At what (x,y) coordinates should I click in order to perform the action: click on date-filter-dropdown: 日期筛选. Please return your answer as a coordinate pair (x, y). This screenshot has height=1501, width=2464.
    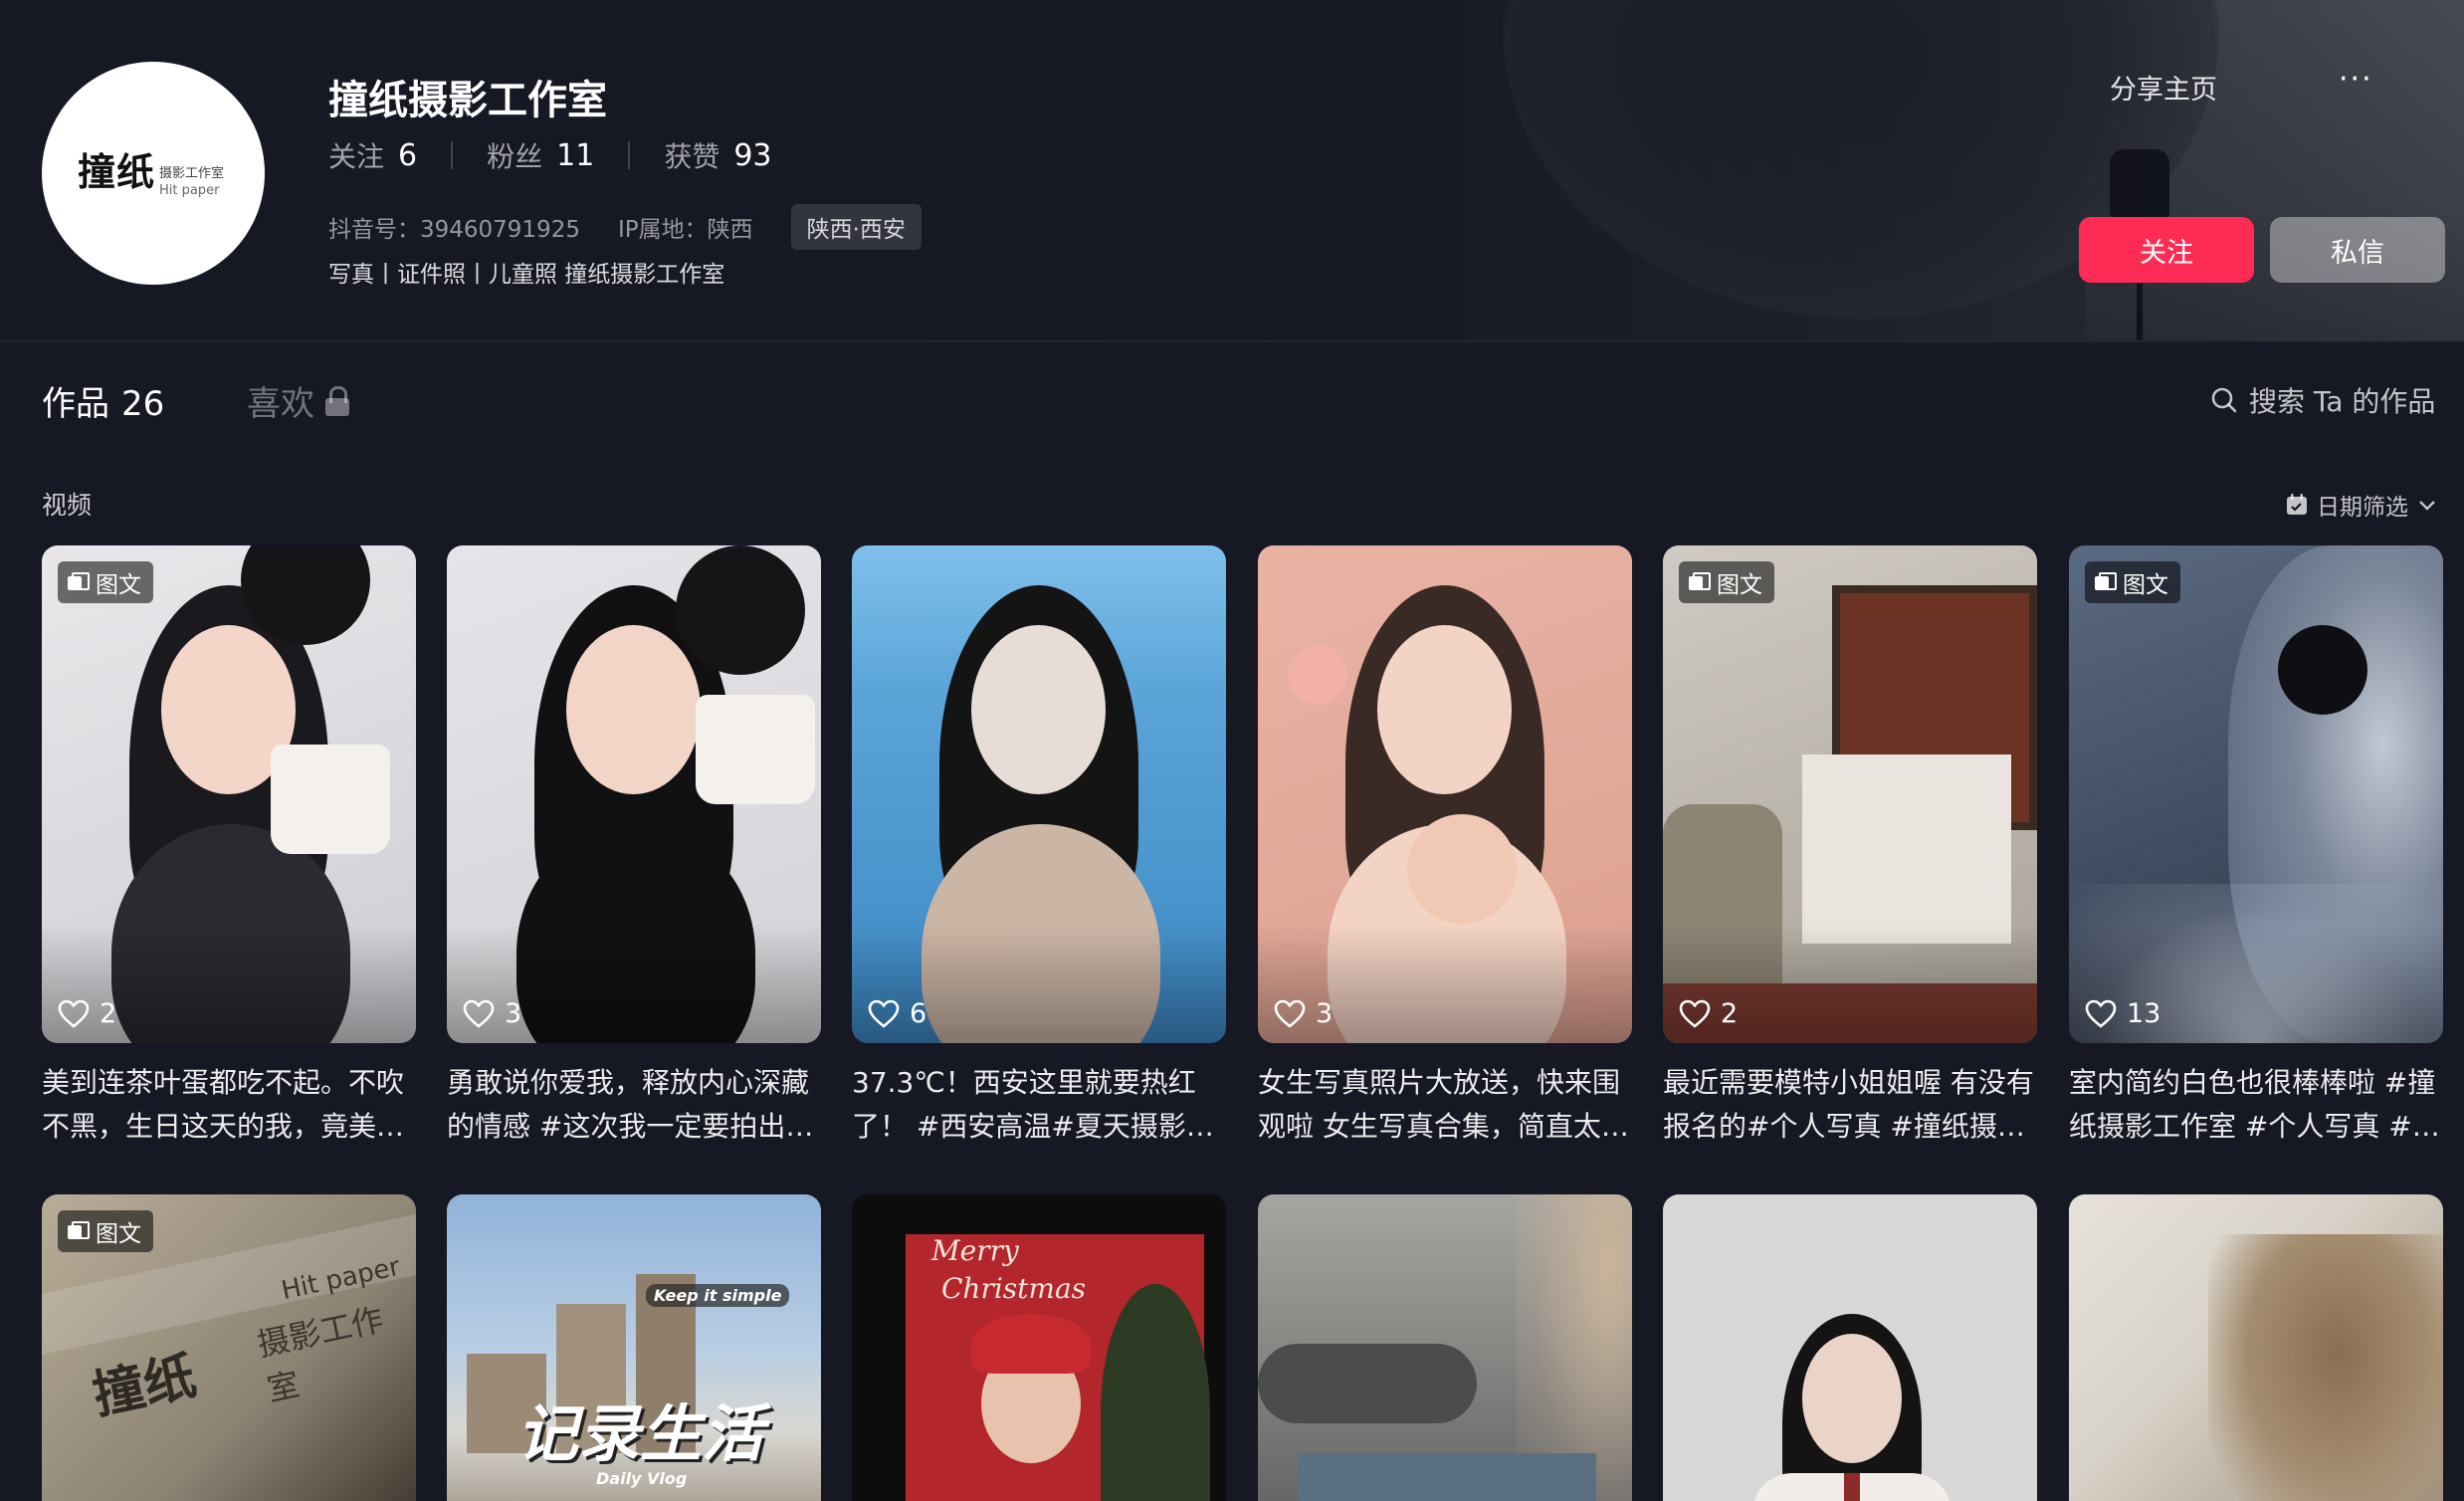
    Looking at the image, I should click on (2361, 505).